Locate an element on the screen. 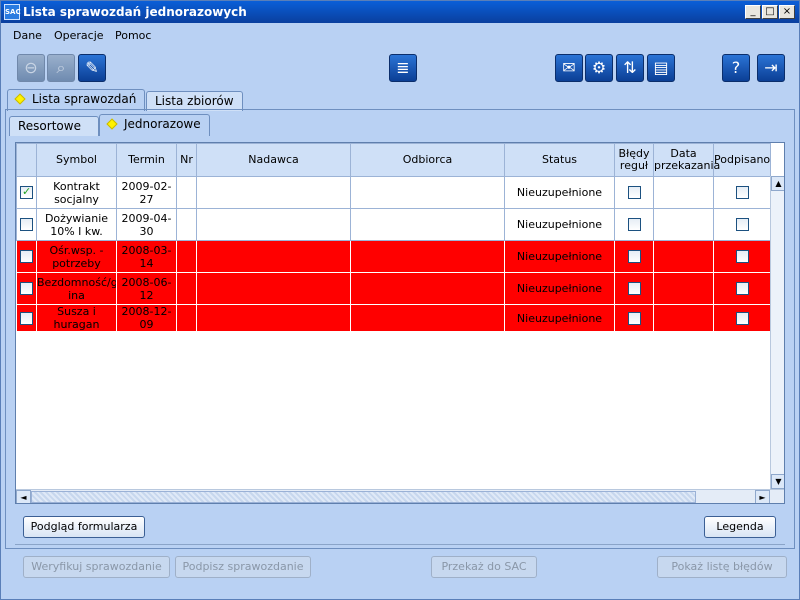  sign-report-button: Podpisz sprawozdanie is located at coordinates (243, 567).